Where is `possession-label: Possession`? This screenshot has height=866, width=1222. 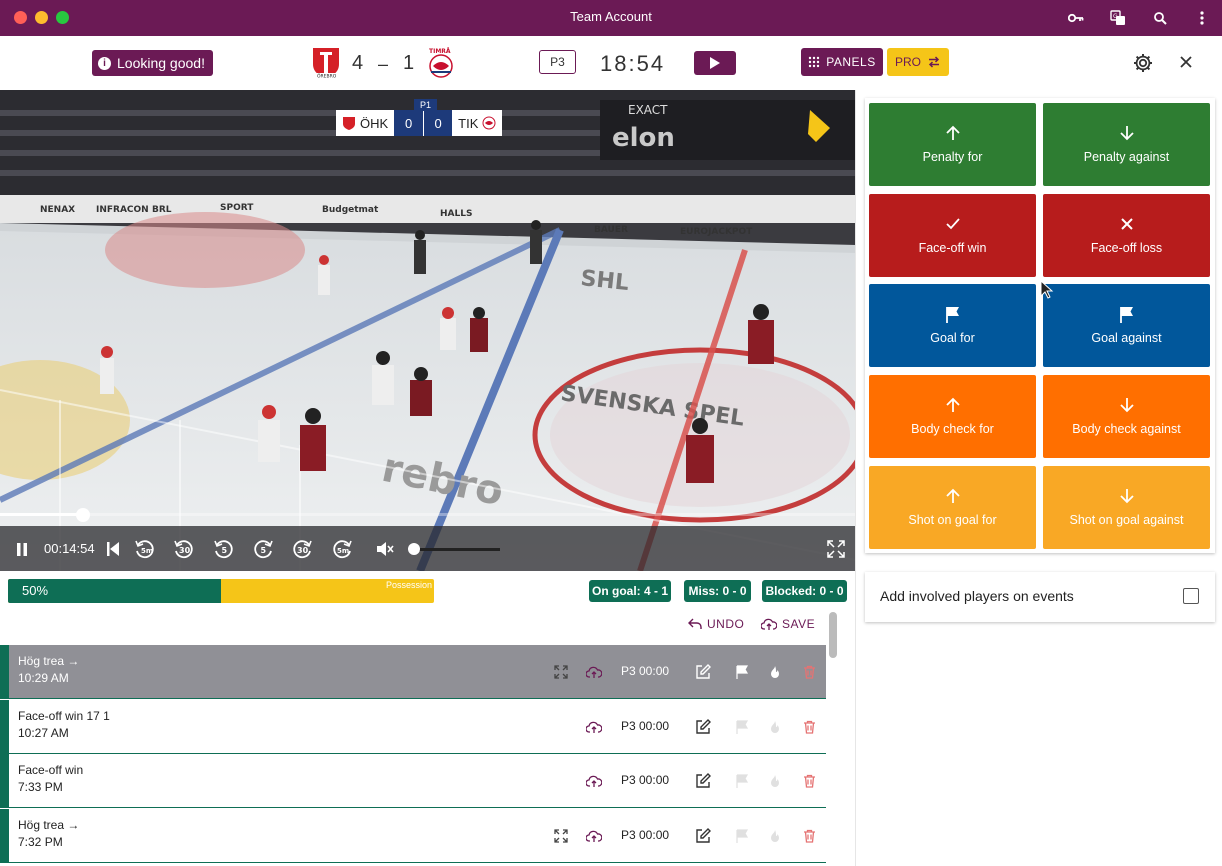
possession-label: Possession is located at coordinates (408, 585).